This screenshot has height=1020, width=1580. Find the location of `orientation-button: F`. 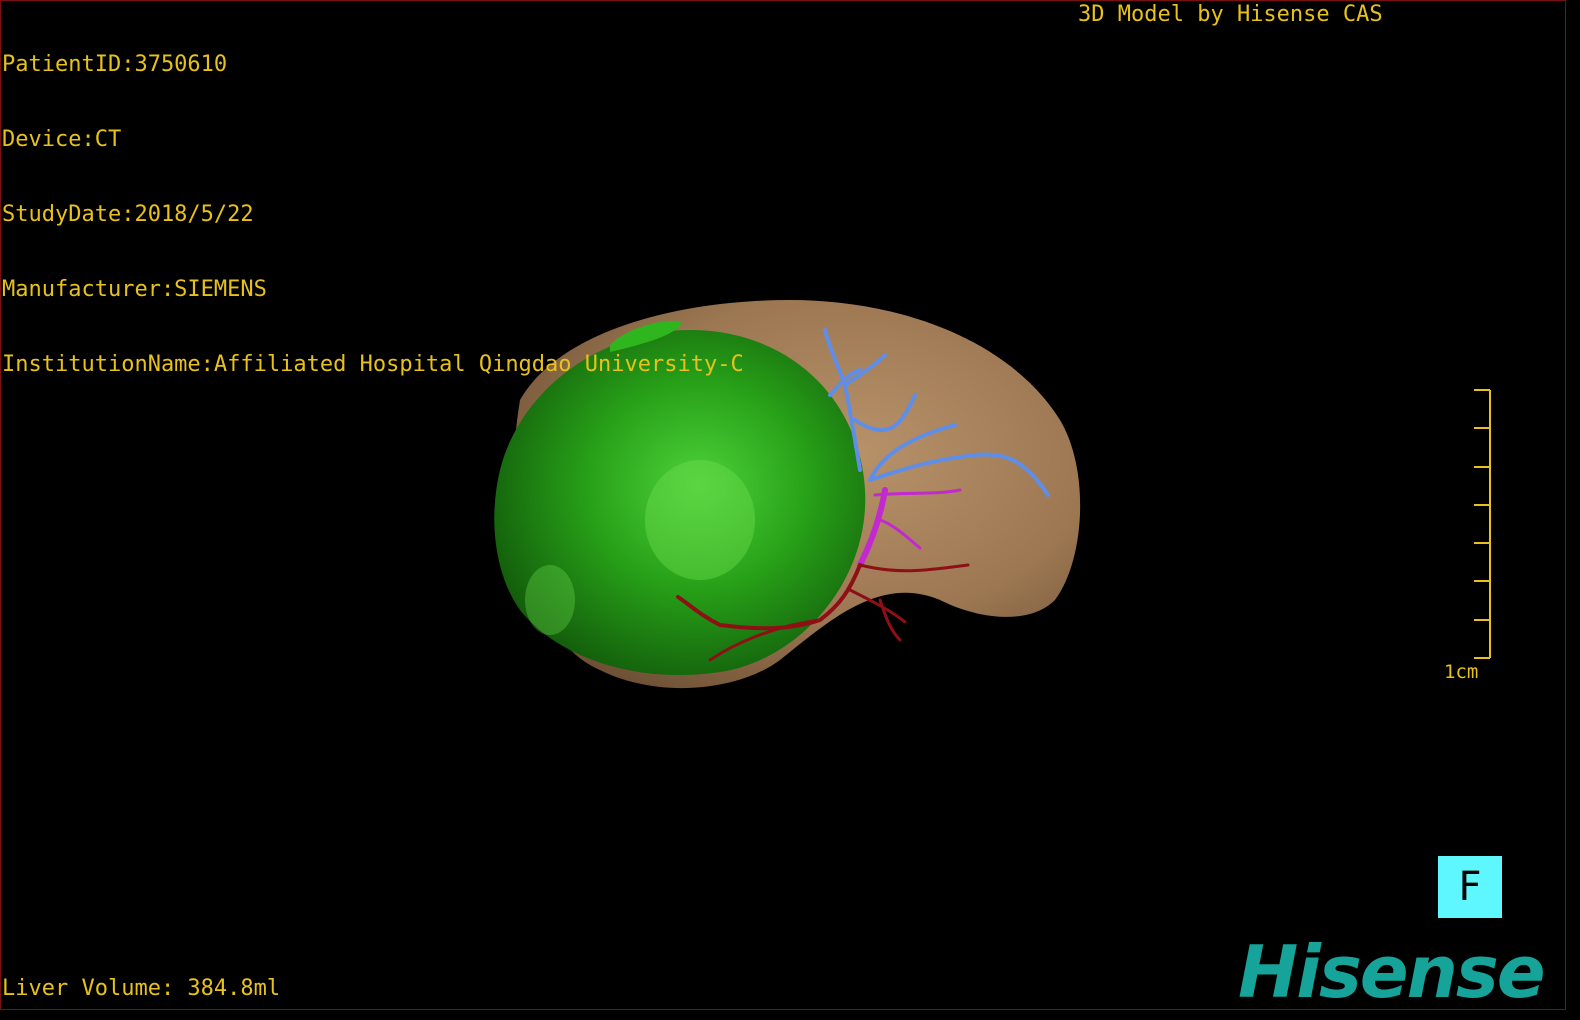

orientation-button: F is located at coordinates (1470, 887).